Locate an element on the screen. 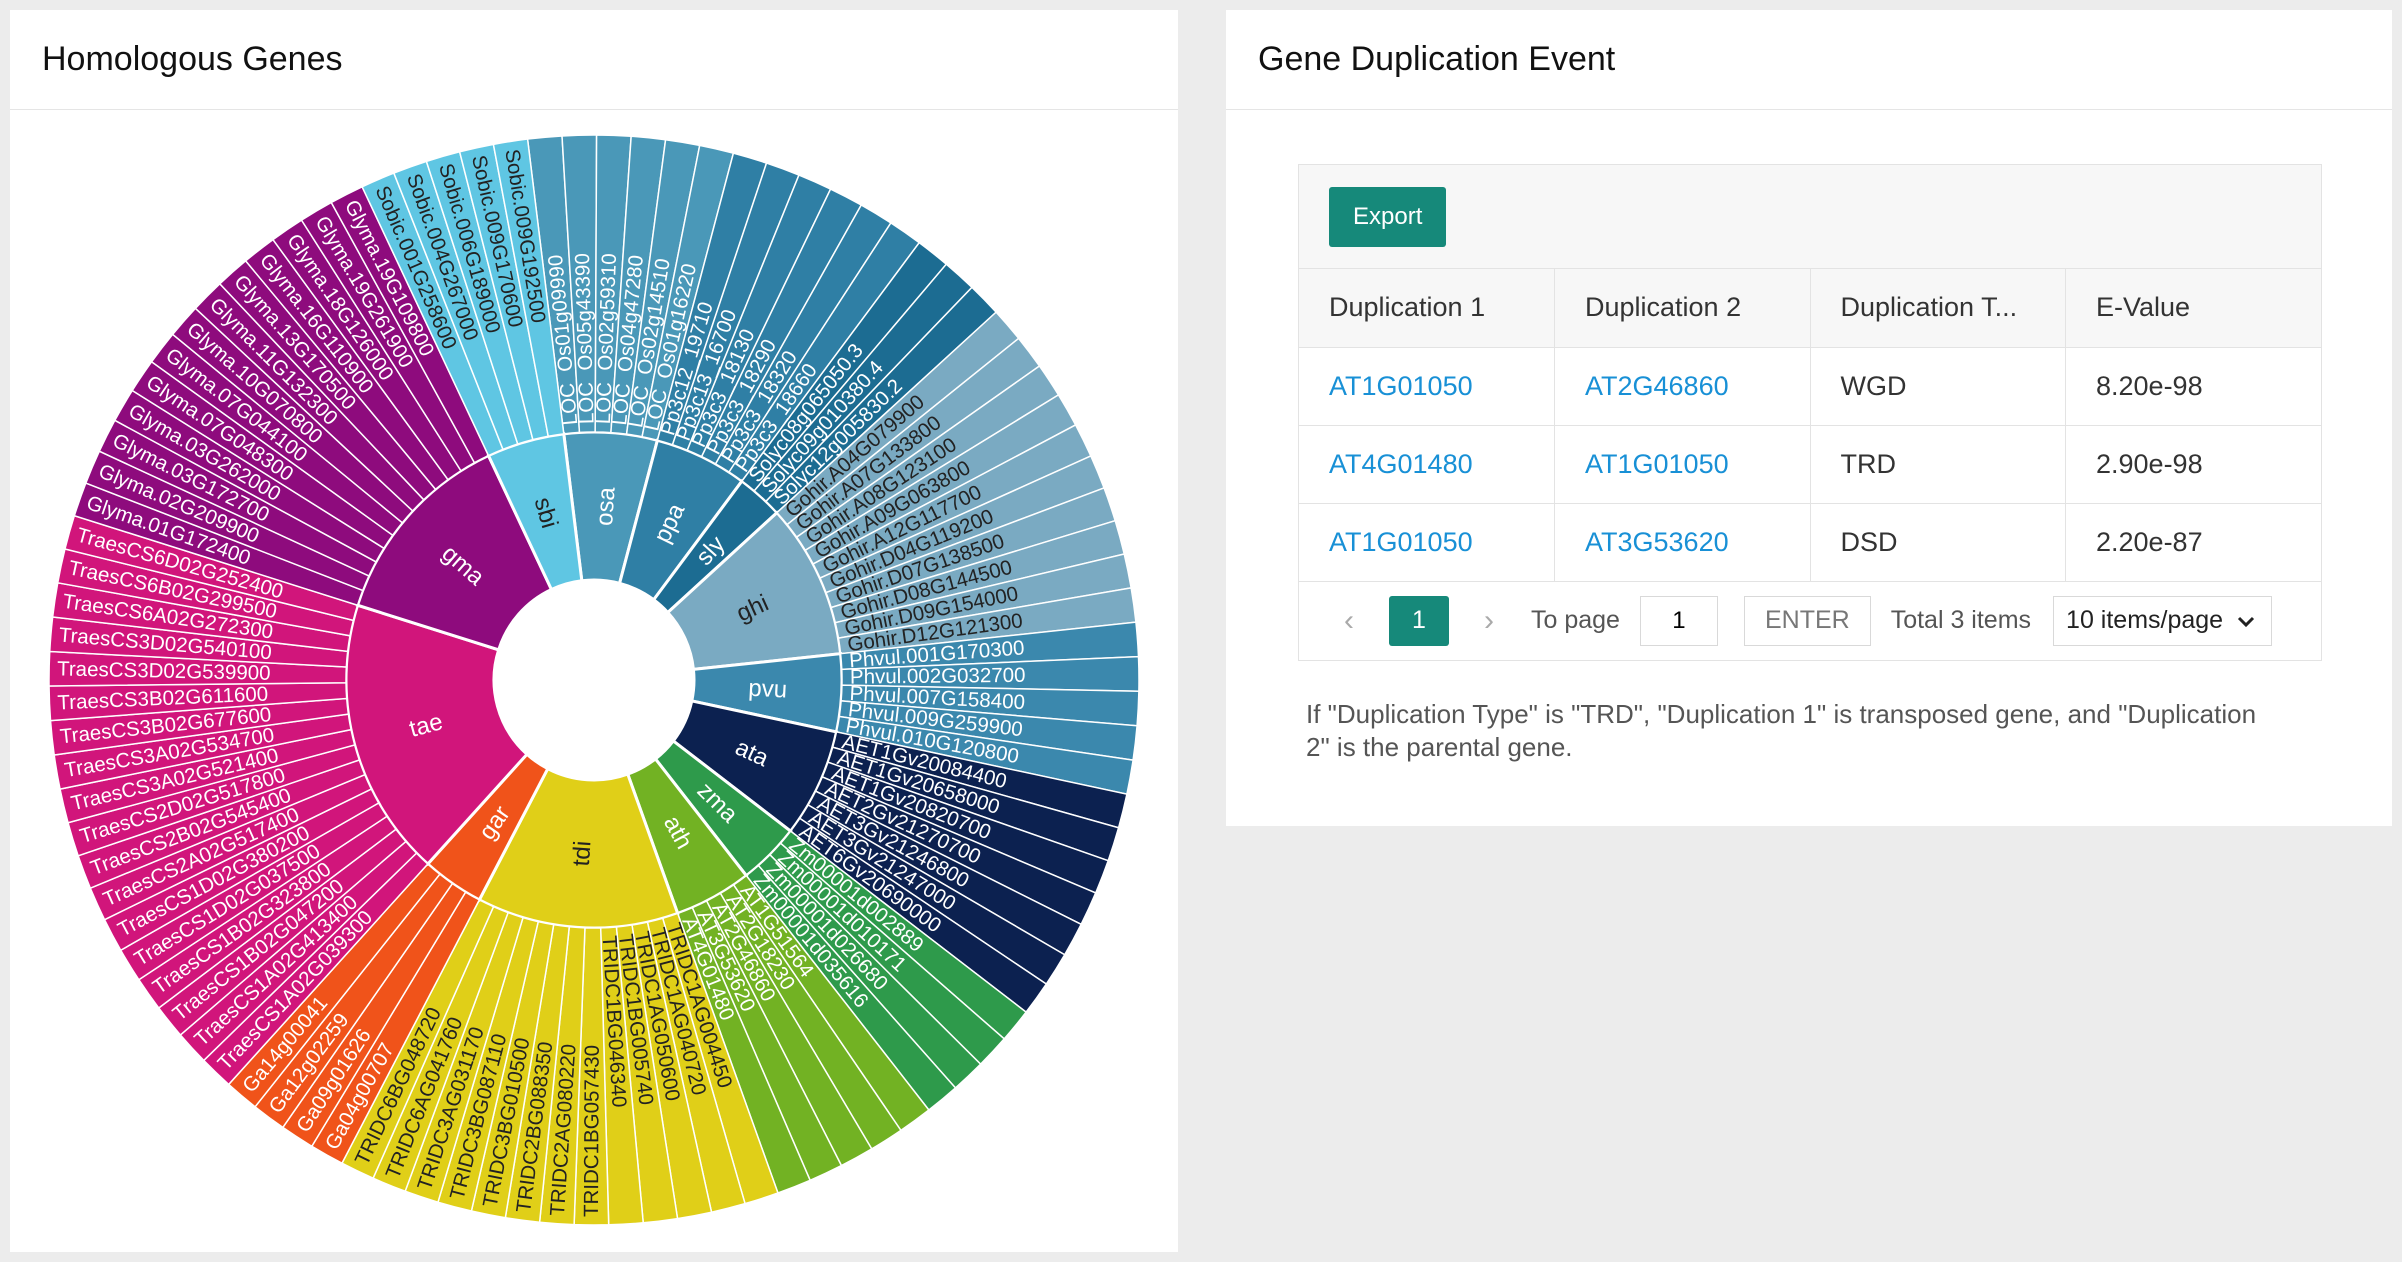 The width and height of the screenshot is (2402, 1262). page-number-input is located at coordinates (1678, 620).